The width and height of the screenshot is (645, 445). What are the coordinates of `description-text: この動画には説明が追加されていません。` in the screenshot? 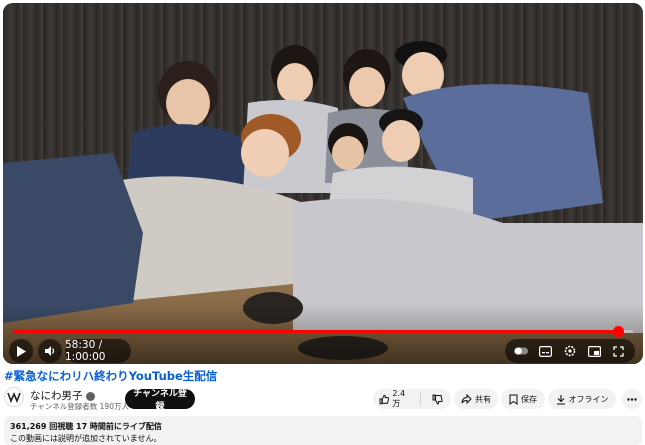 It's located at (86, 438).